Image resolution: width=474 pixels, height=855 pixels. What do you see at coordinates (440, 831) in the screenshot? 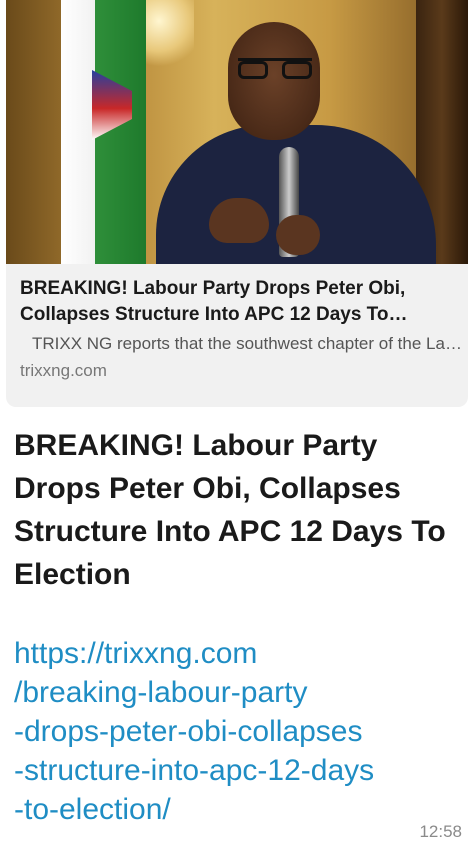
I see `message-timestamp: 12:58` at bounding box center [440, 831].